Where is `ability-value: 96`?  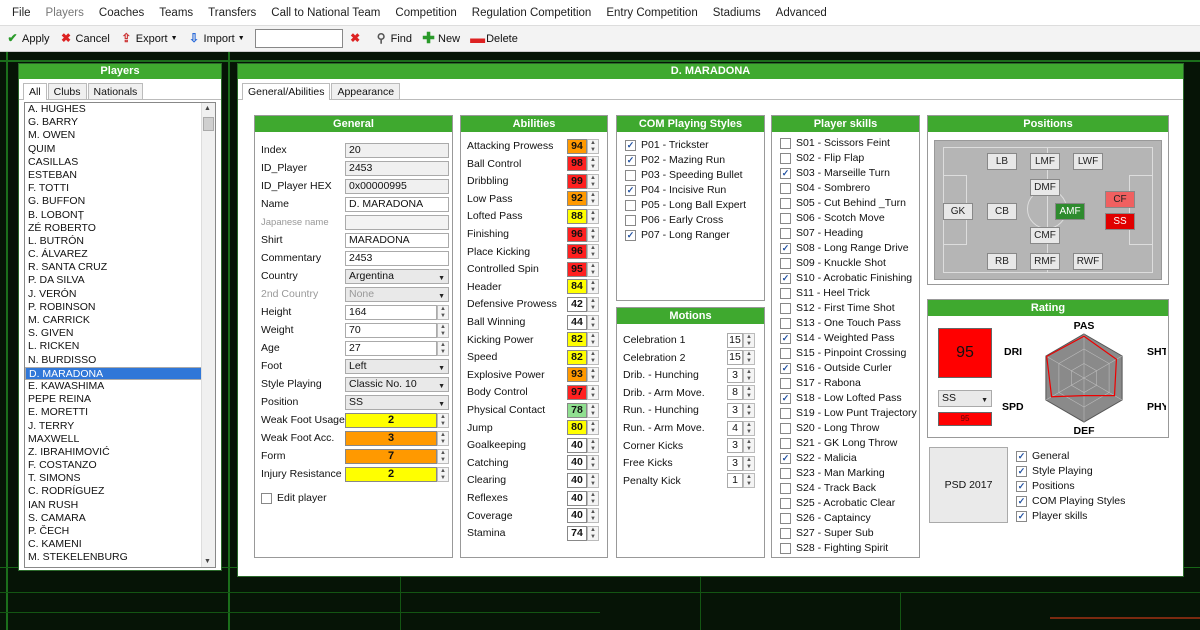
ability-value: 96 is located at coordinates (577, 234).